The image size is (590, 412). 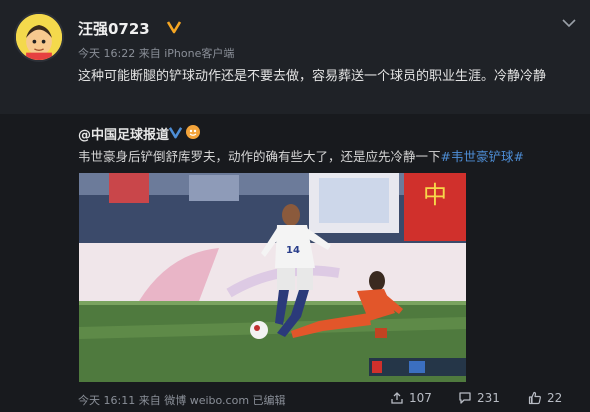 I want to click on comment-button: 231, so click(x=479, y=398).